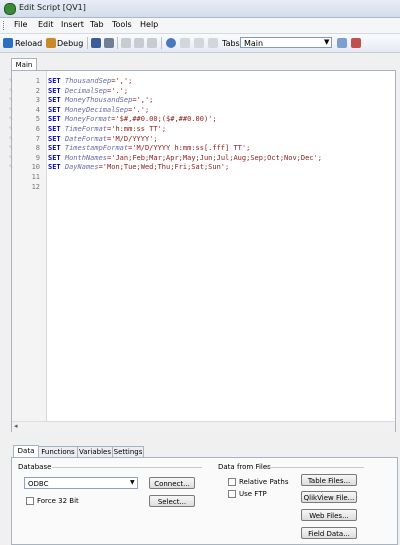 This screenshot has height=545, width=400. What do you see at coordinates (356, 43) in the screenshot?
I see `remove-tab-icon` at bounding box center [356, 43].